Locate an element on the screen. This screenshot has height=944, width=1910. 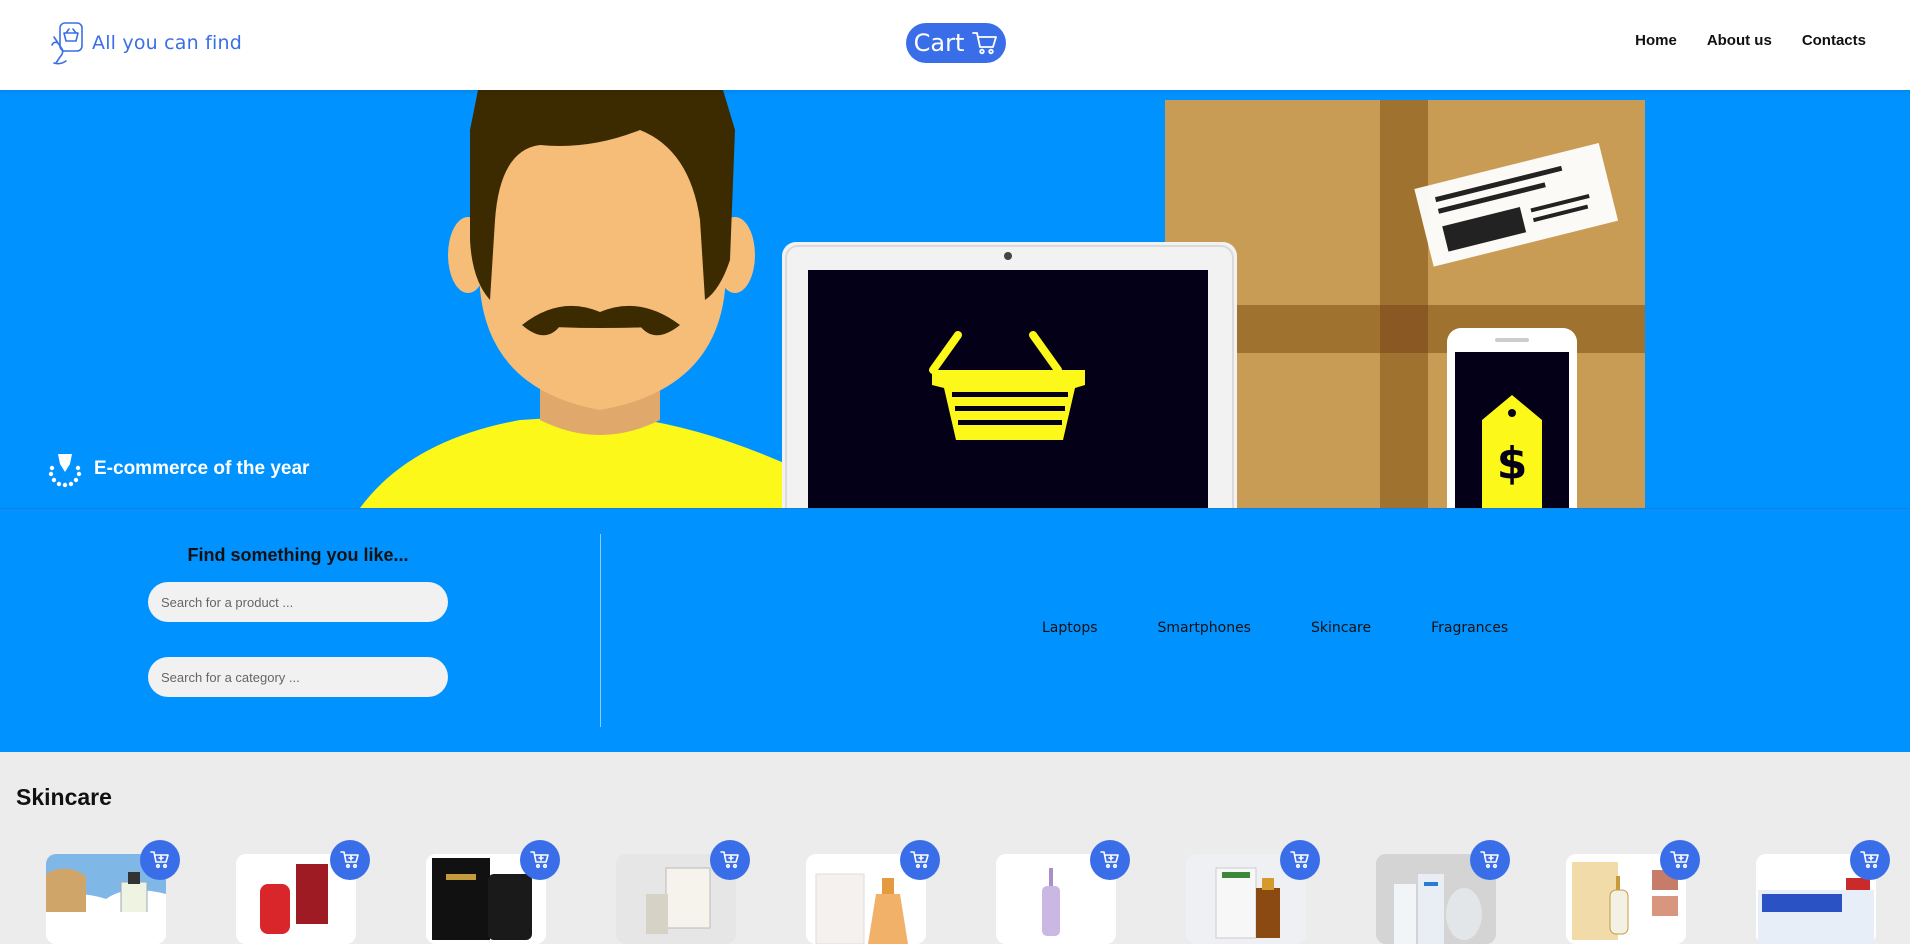
product-search-input is located at coordinates (298, 602).